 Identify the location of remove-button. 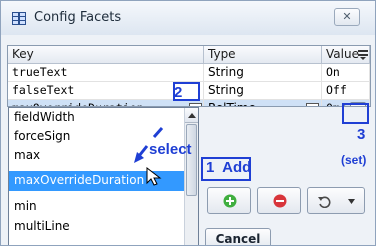
(279, 200).